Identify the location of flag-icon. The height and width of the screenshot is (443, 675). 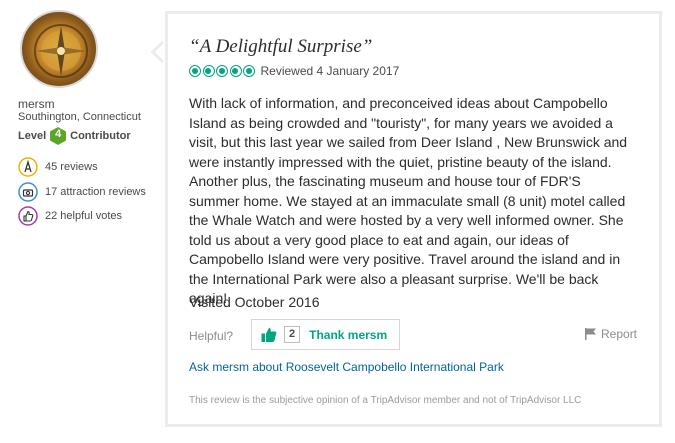
(590, 334).